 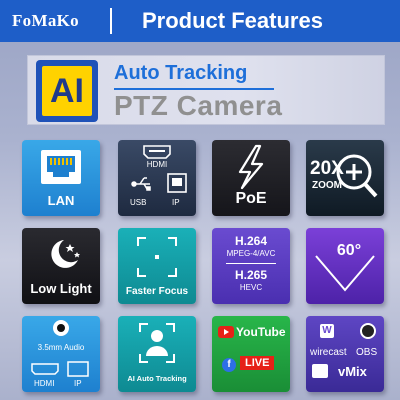 What do you see at coordinates (198, 105) in the screenshot?
I see `banner-line-2: PTZ Camera` at bounding box center [198, 105].